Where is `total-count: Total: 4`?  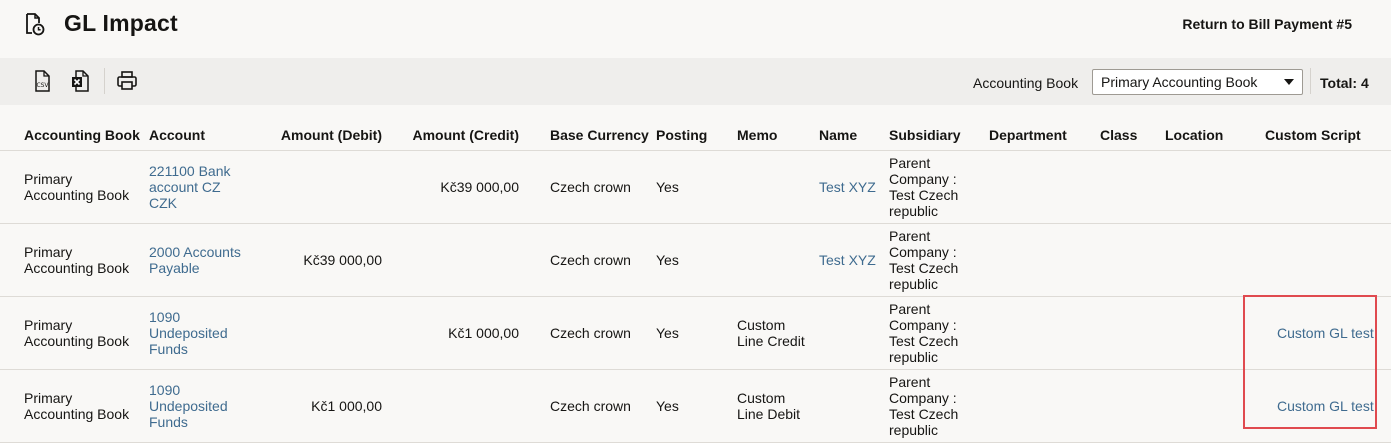 total-count: Total: 4 is located at coordinates (1344, 83).